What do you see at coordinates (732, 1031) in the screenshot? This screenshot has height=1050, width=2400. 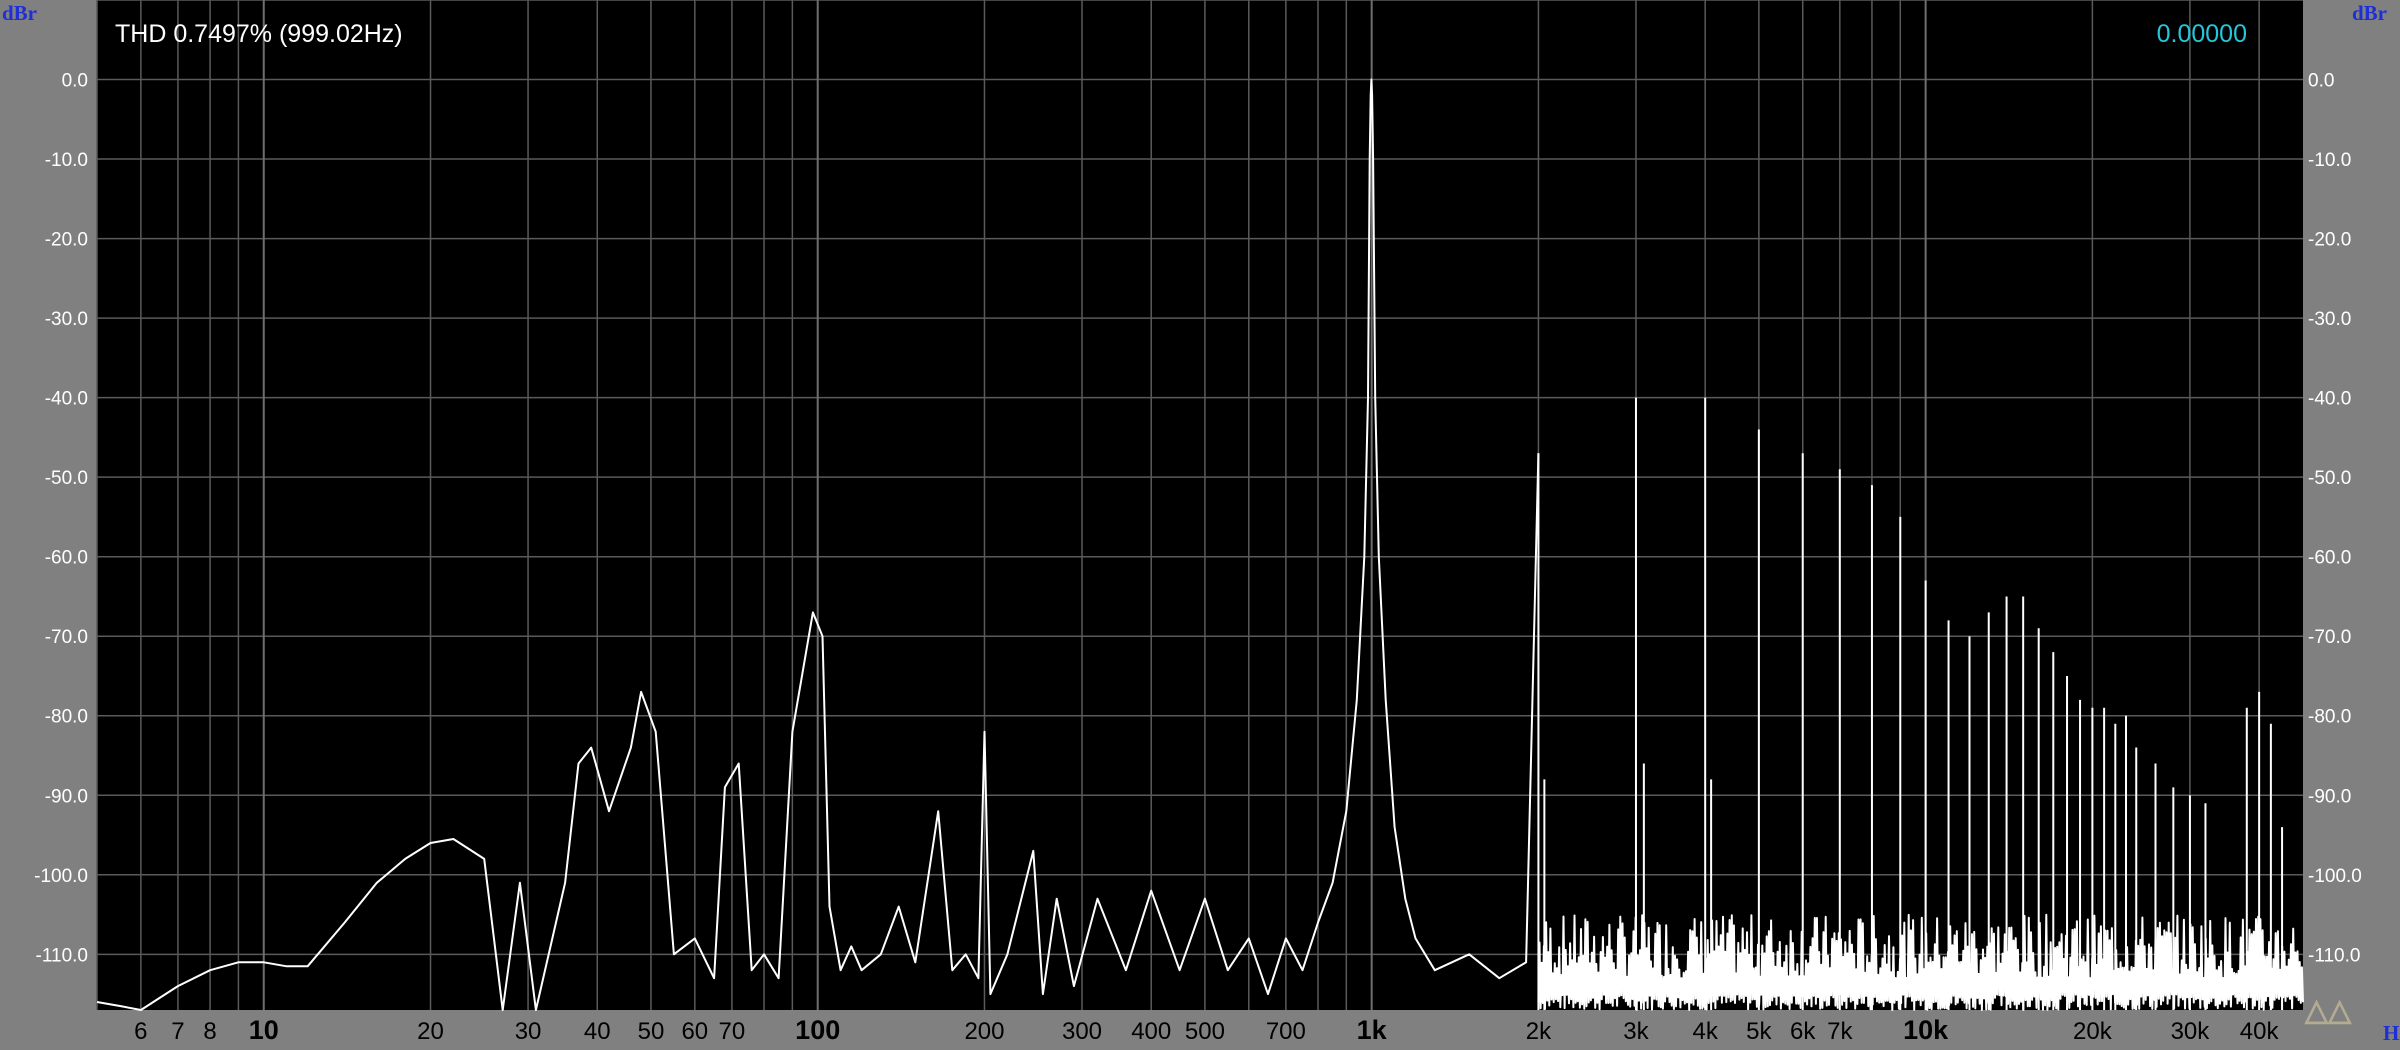 I see `x-tick-label: 70` at bounding box center [732, 1031].